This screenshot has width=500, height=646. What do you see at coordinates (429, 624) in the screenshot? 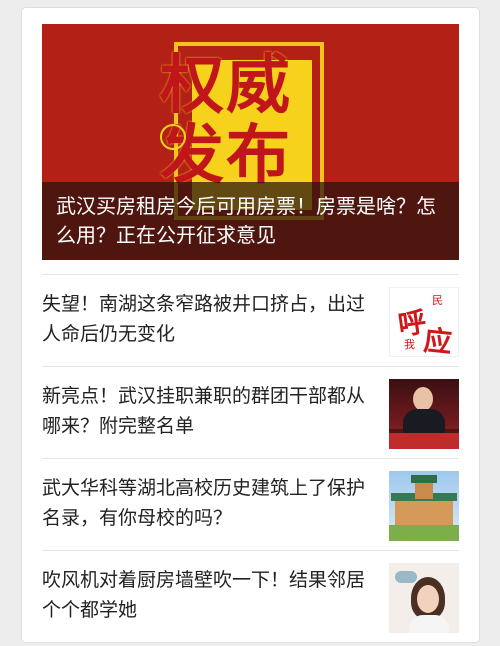
I see `thumb-shirt` at bounding box center [429, 624].